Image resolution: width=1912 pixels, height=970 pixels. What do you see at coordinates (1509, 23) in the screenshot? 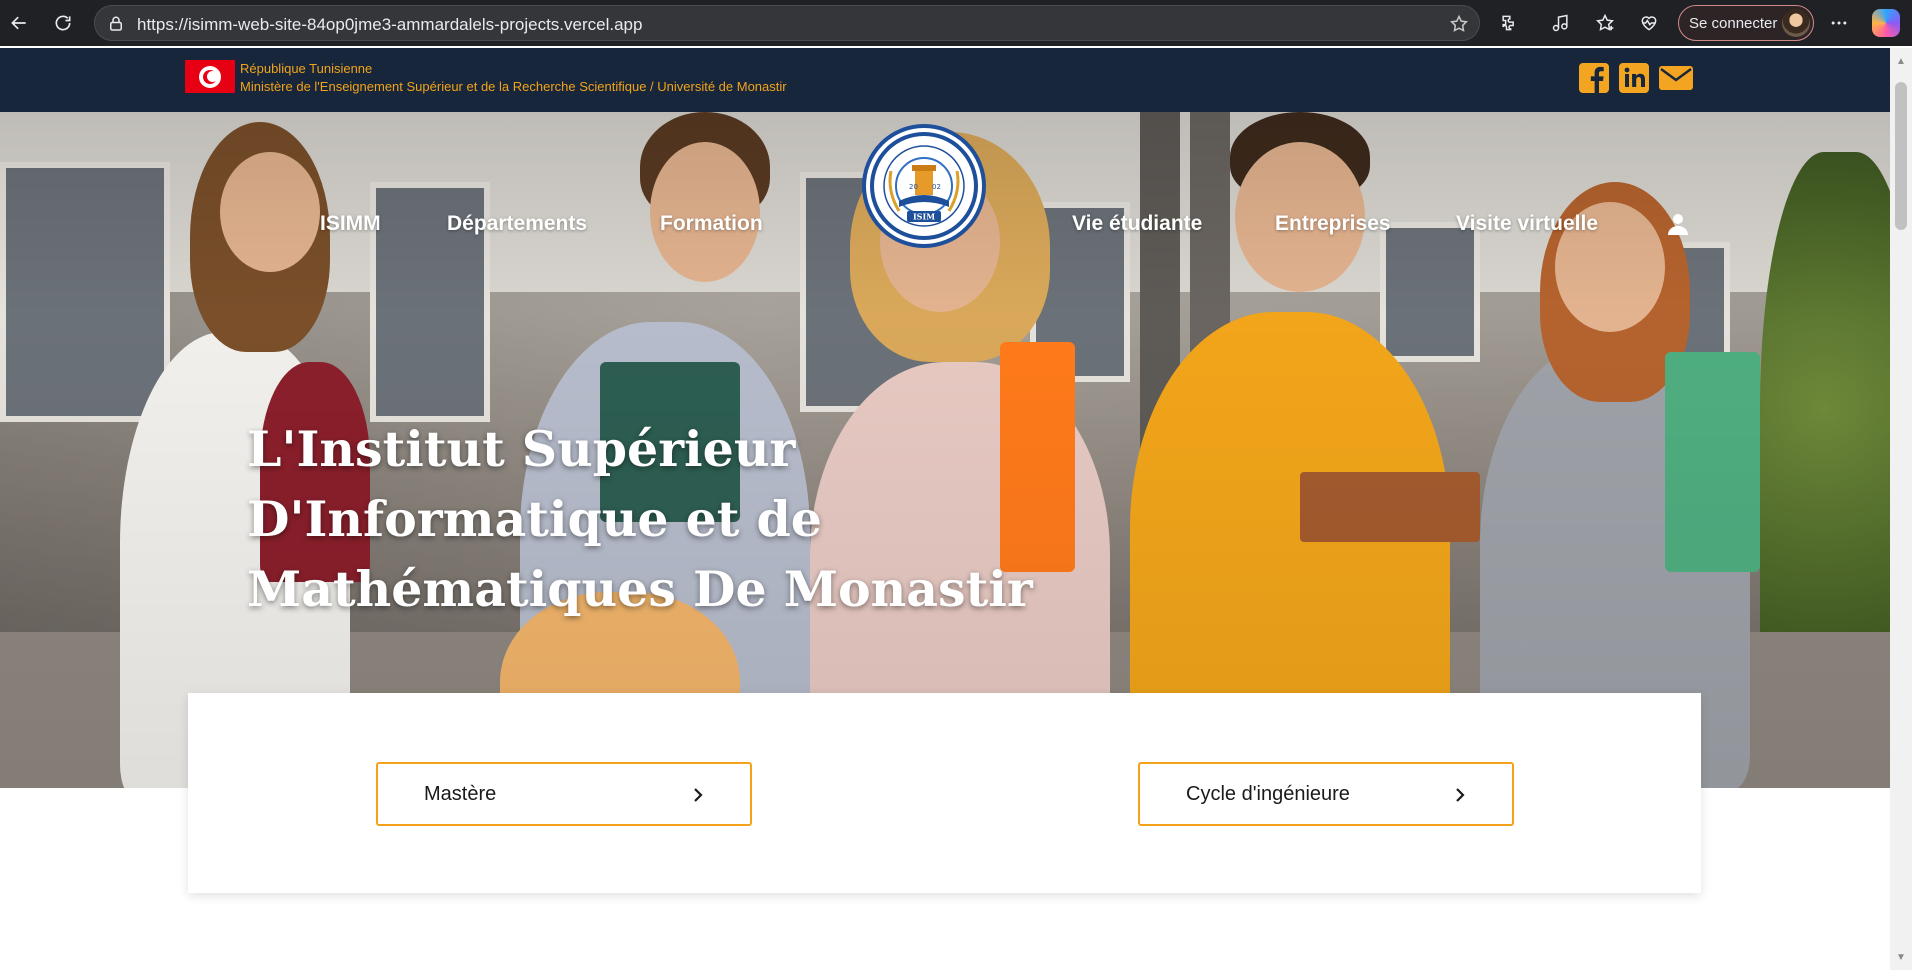
I see `extensions-icon` at bounding box center [1509, 23].